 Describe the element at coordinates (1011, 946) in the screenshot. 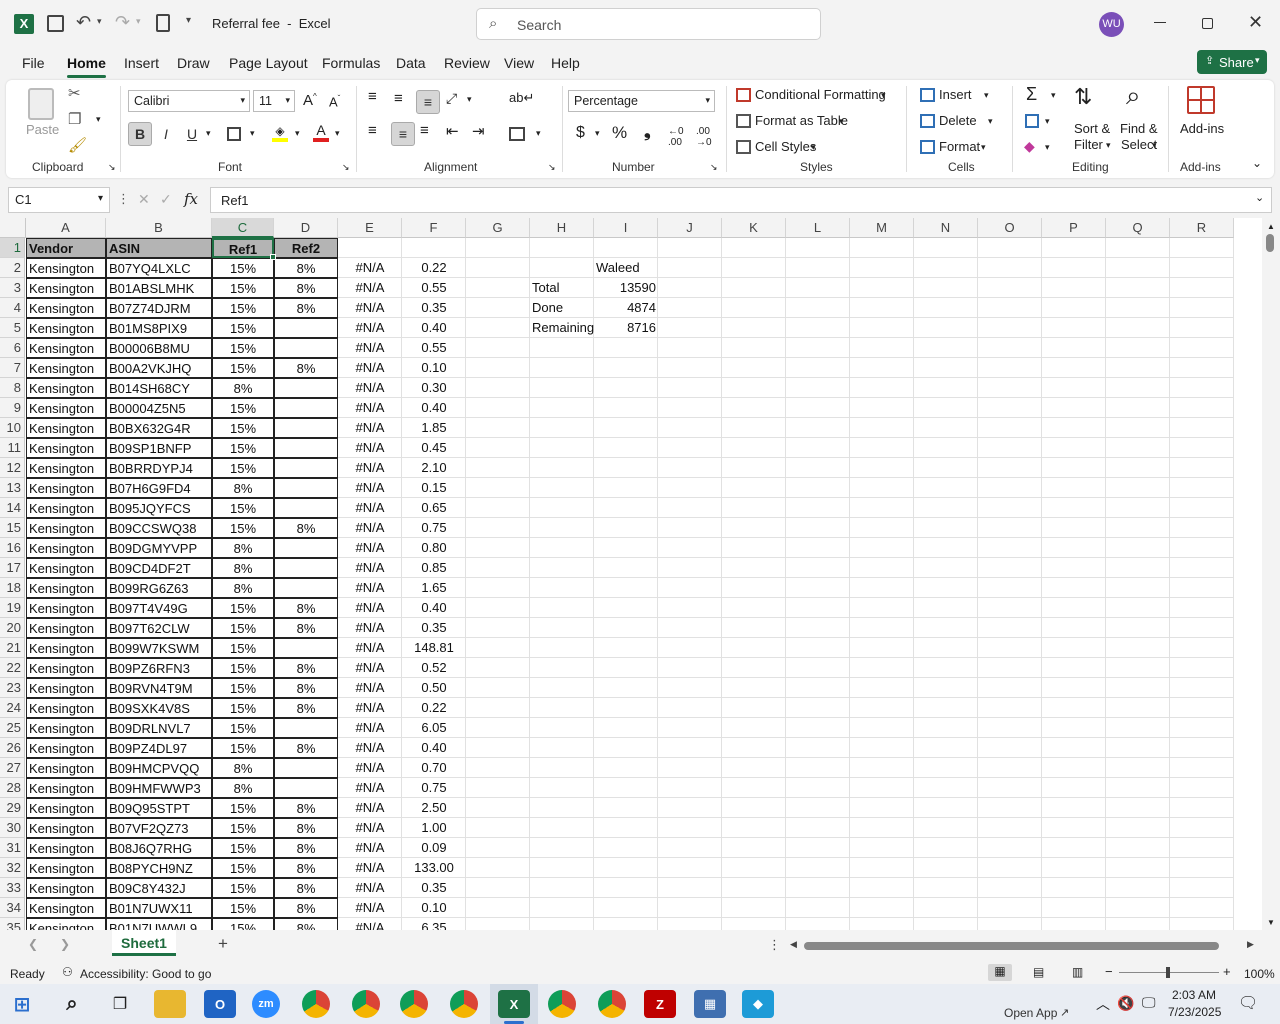

I see `horizontal-scroll-thumb` at that location.